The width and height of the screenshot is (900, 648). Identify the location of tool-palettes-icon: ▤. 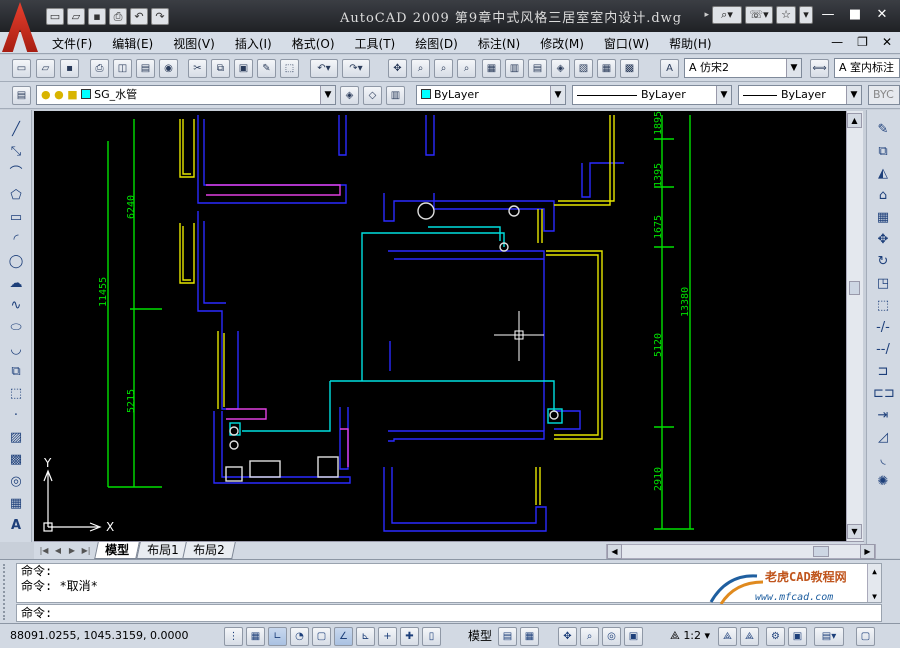
(537, 68).